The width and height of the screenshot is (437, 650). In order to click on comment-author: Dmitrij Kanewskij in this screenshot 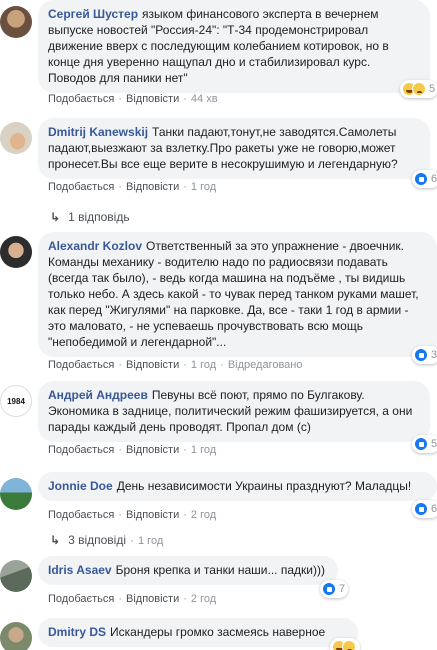, I will do `click(98, 132)`.